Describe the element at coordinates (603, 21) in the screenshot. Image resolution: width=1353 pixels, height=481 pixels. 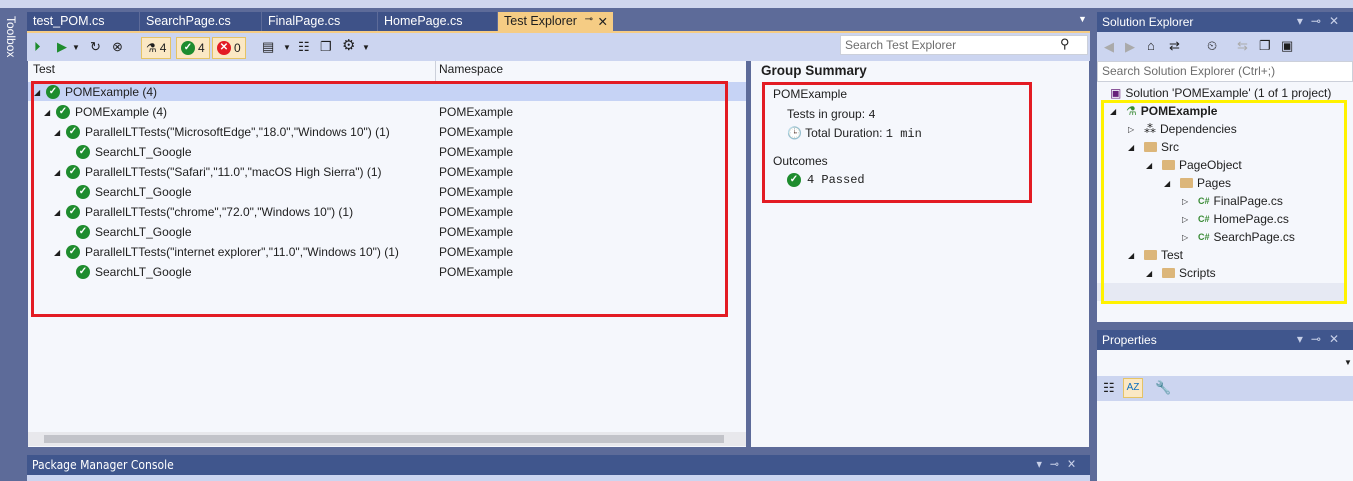
I see `close-icon: ✕` at that location.